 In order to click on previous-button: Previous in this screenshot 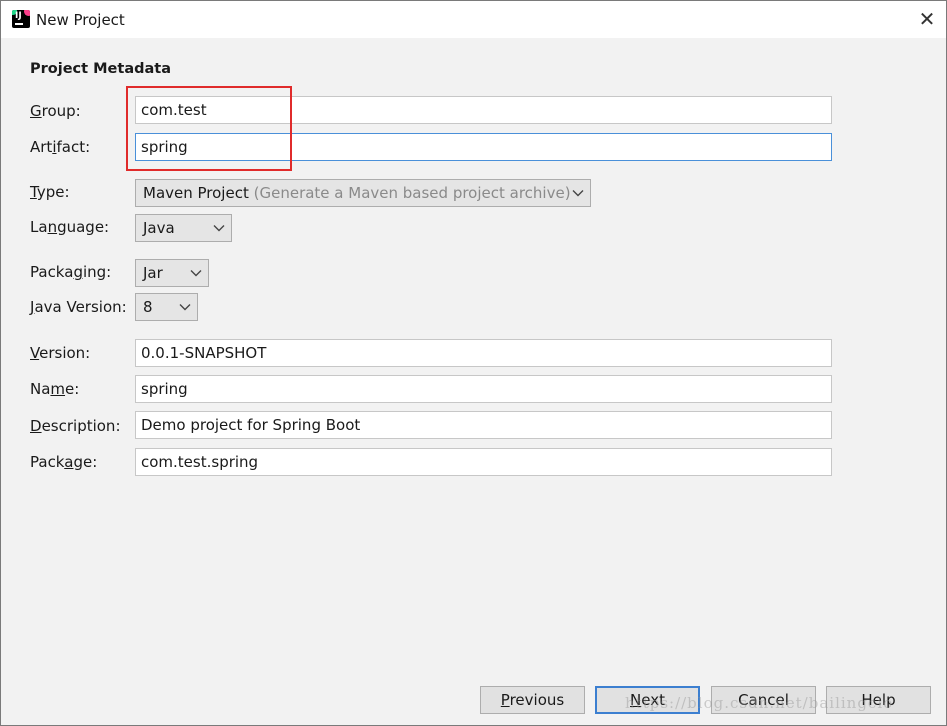, I will do `click(532, 700)`.